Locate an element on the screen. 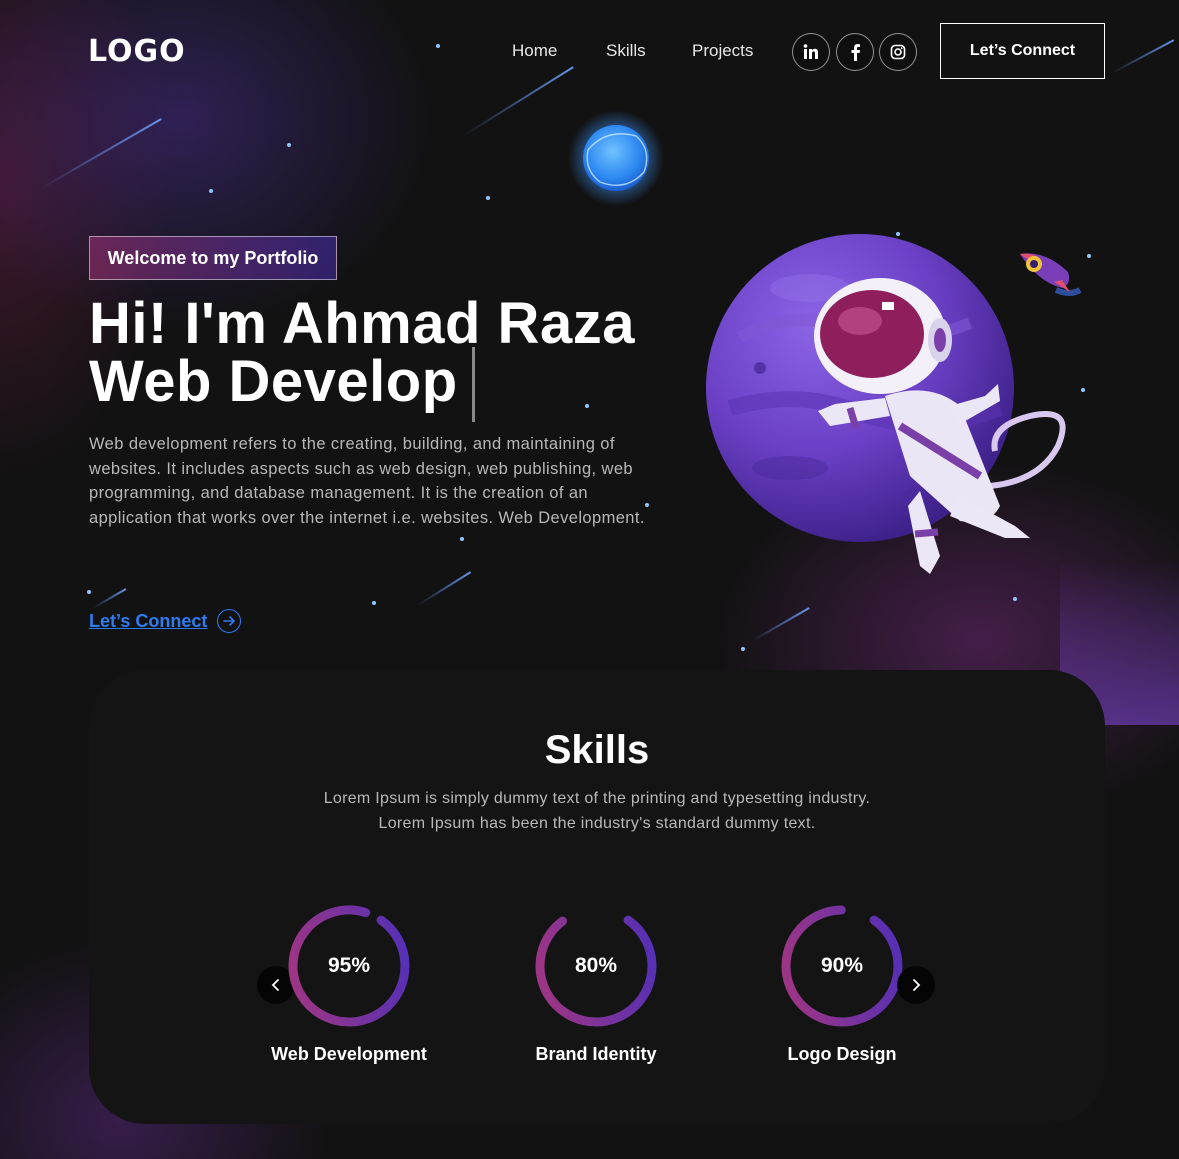 The width and height of the screenshot is (1179, 1159). blue-moon-illustration is located at coordinates (616, 158).